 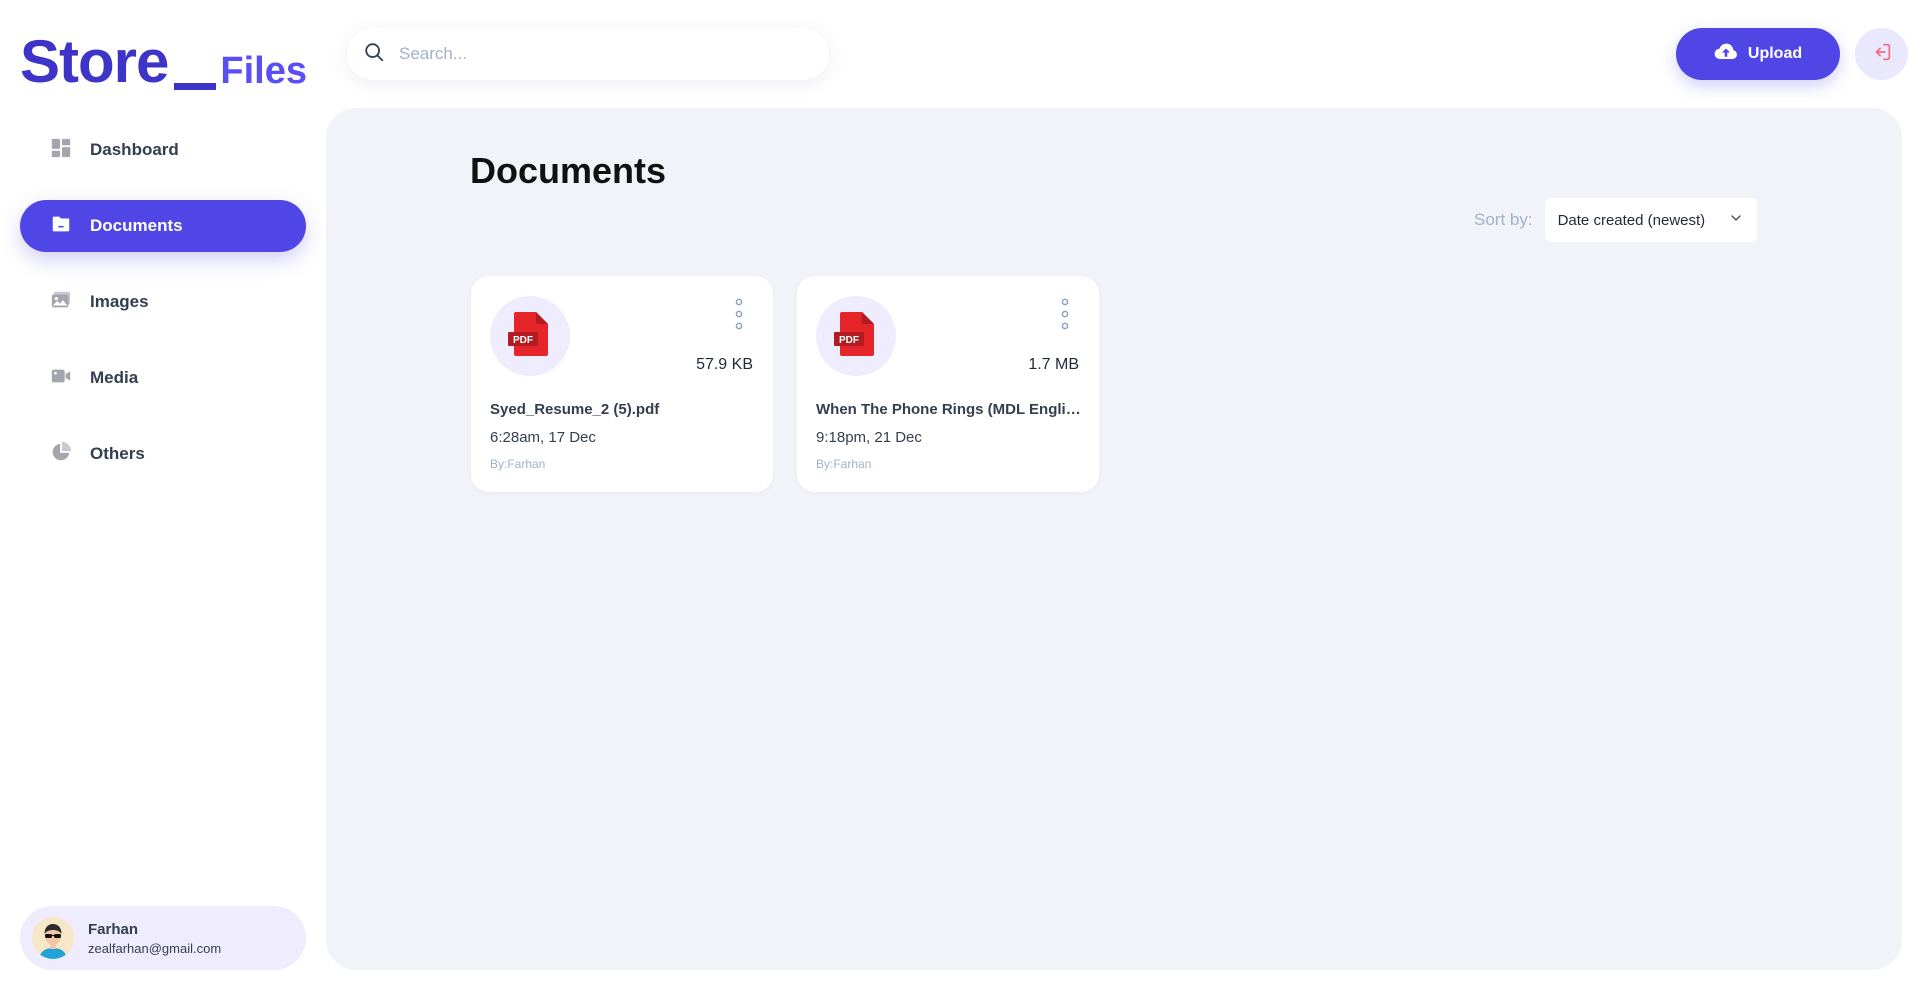 I want to click on file-date: 6:28am, 17 Dec, so click(x=543, y=437).